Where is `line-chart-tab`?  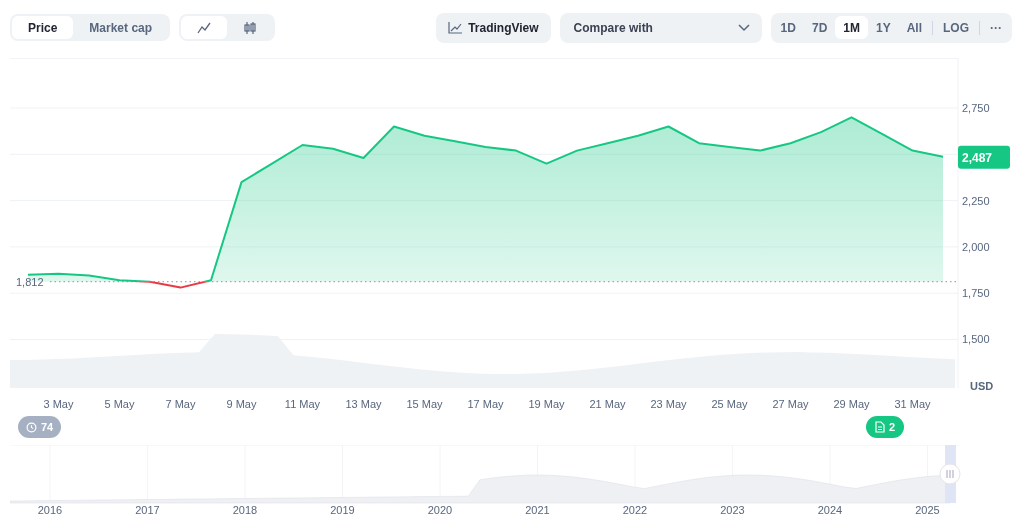 line-chart-tab is located at coordinates (204, 27).